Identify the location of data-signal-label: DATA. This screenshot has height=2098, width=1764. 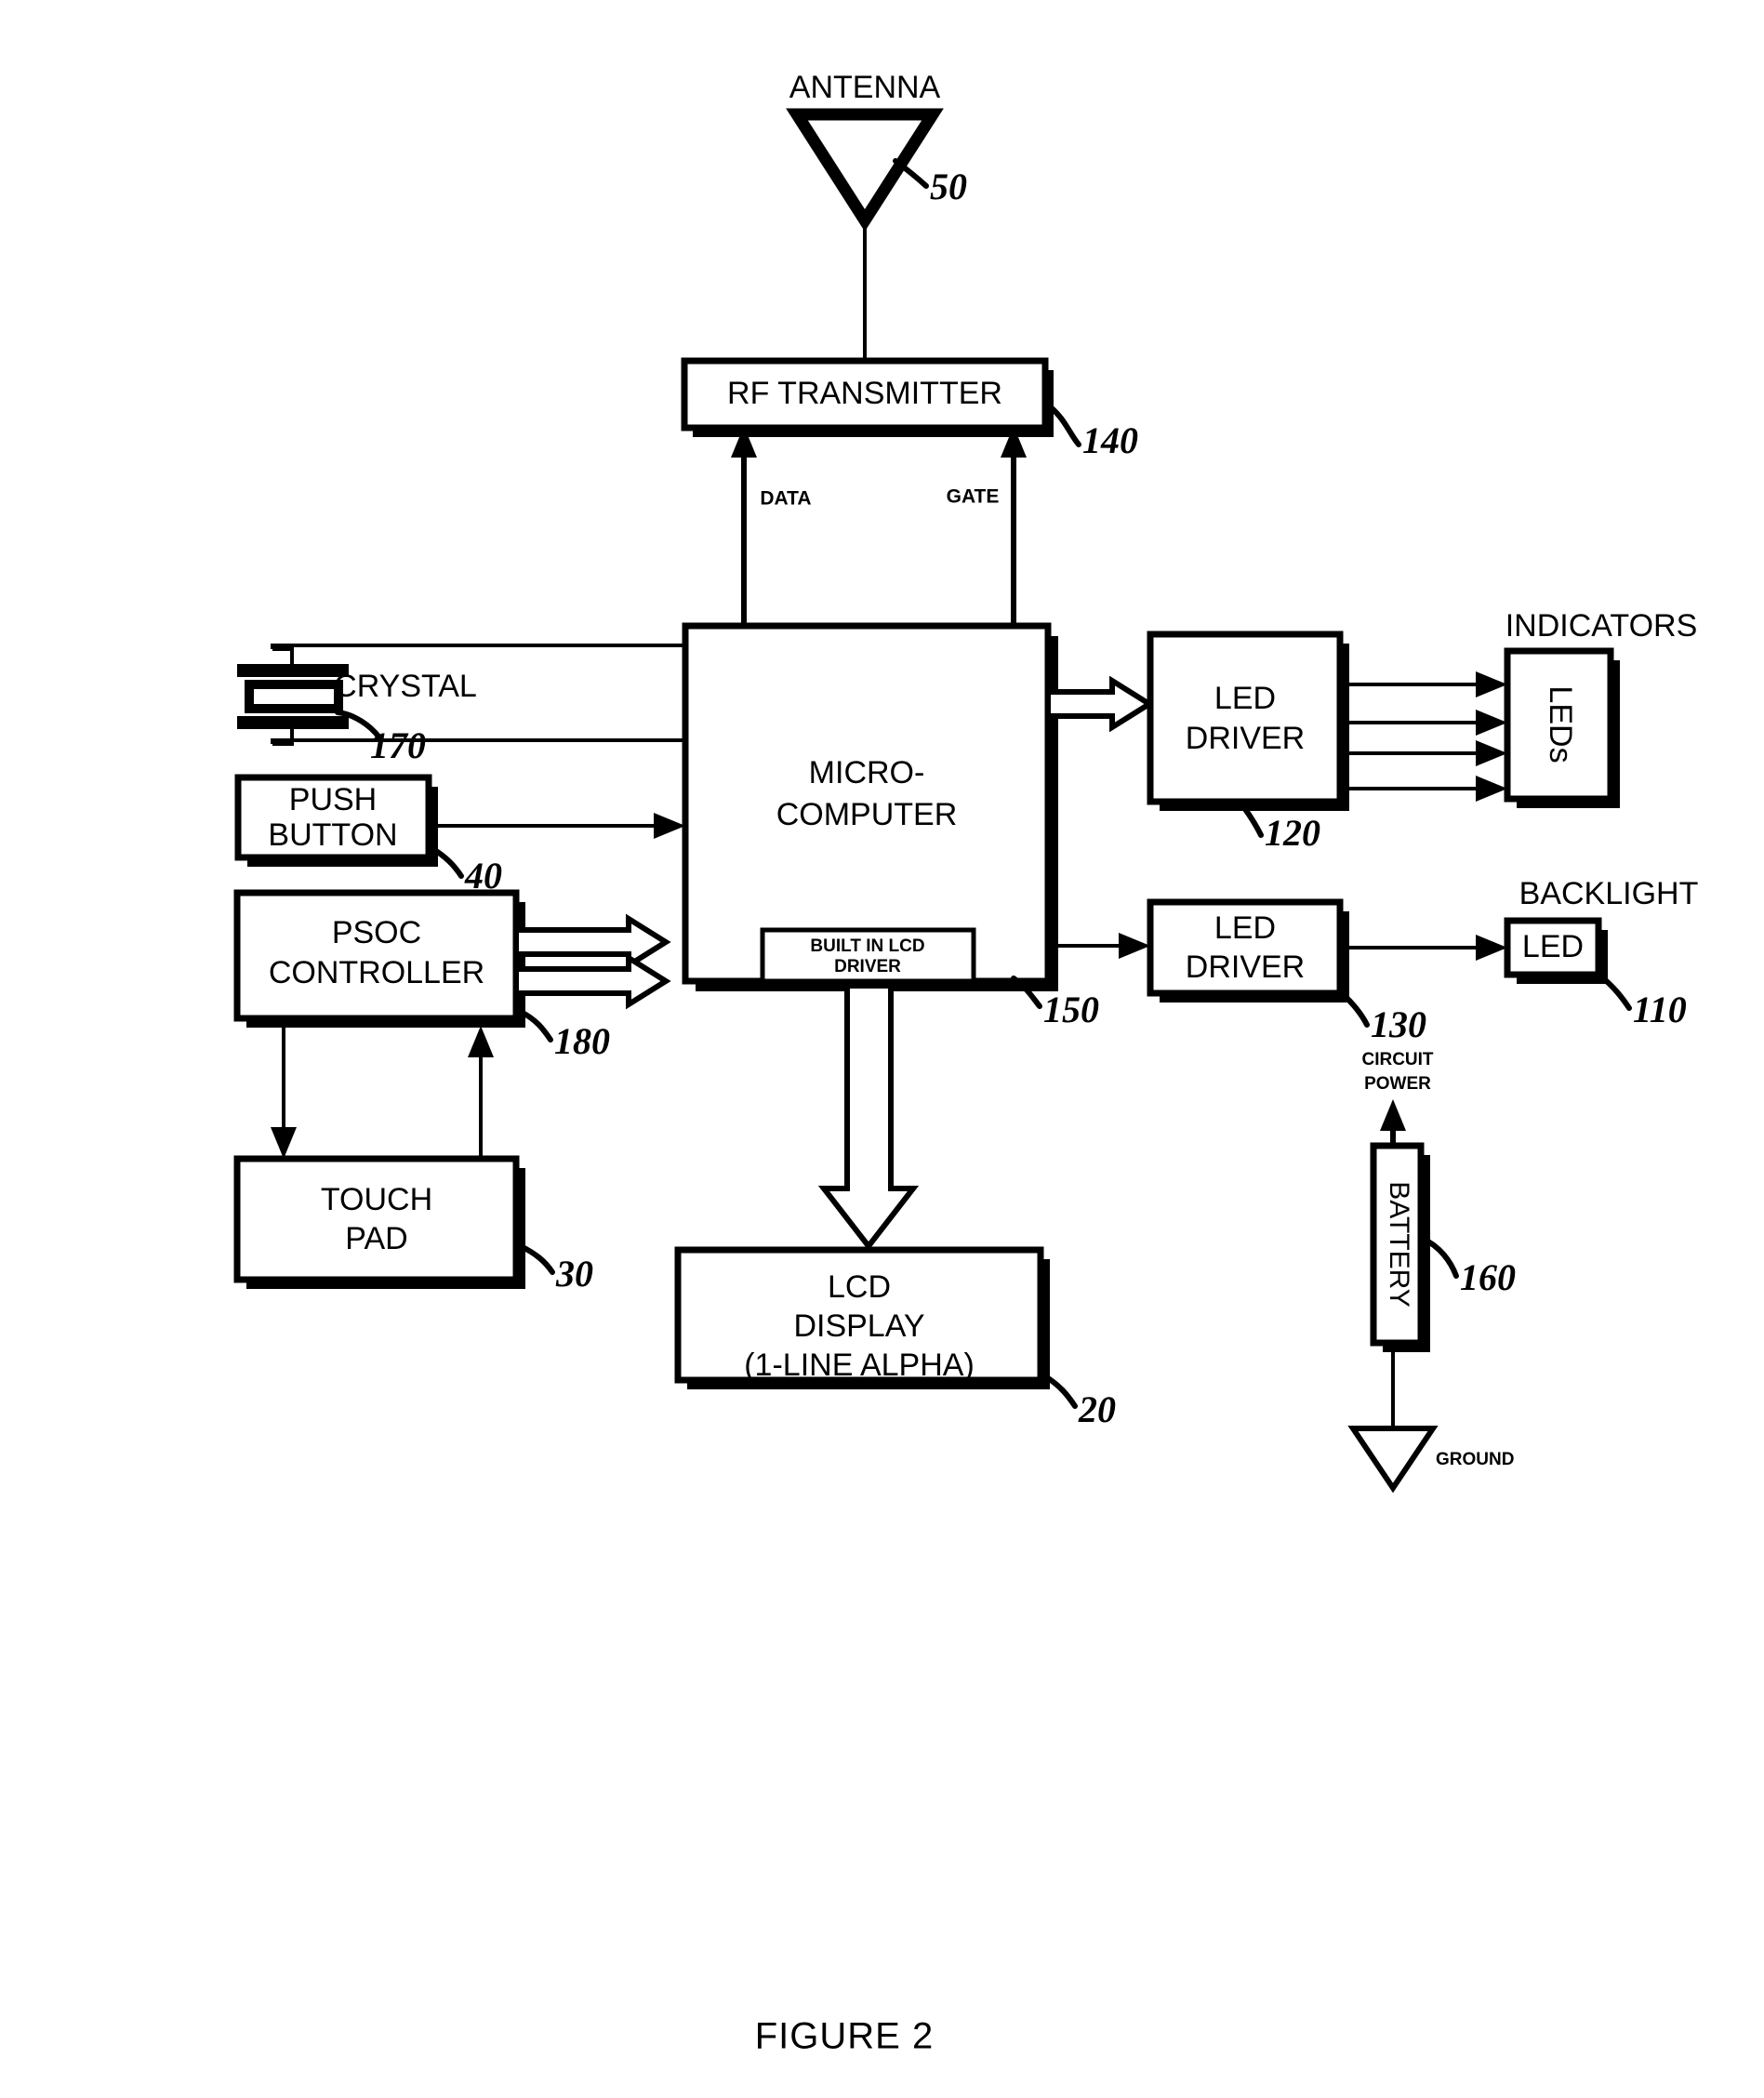
(785, 499).